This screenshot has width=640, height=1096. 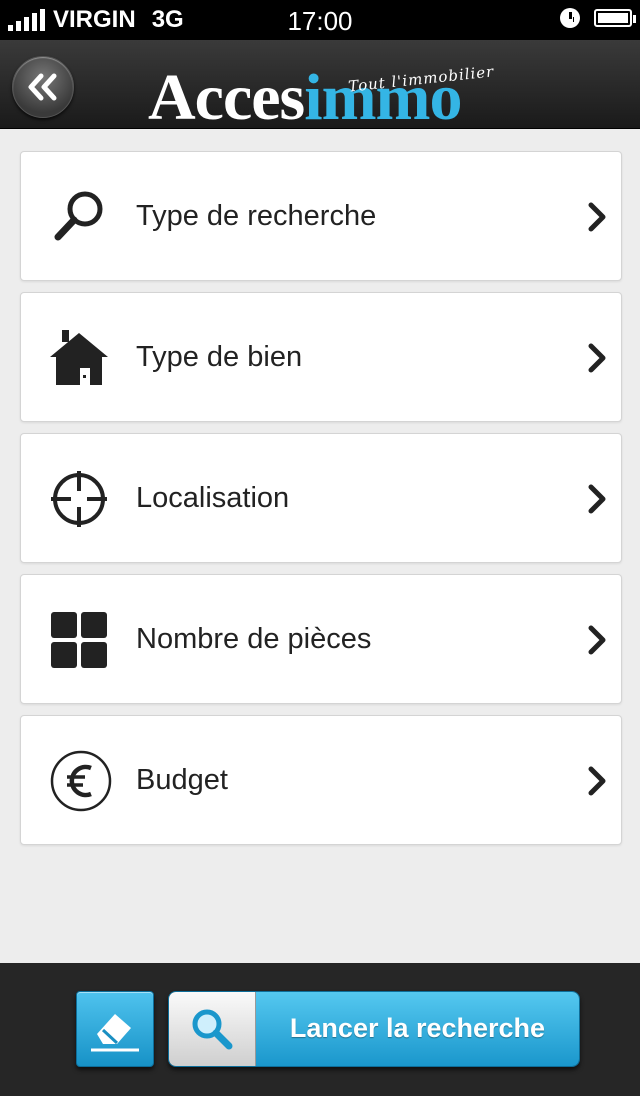 I want to click on launch-search-button: Lancer la recherche, so click(x=374, y=1029).